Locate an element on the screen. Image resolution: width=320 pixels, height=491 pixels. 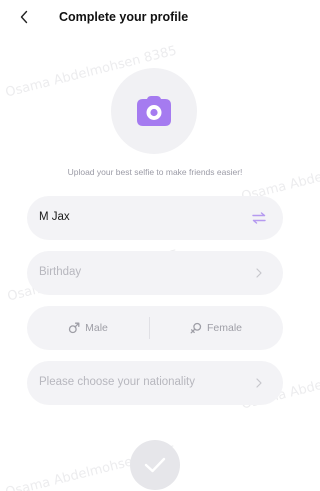
gender-female-label: Female is located at coordinates (224, 328).